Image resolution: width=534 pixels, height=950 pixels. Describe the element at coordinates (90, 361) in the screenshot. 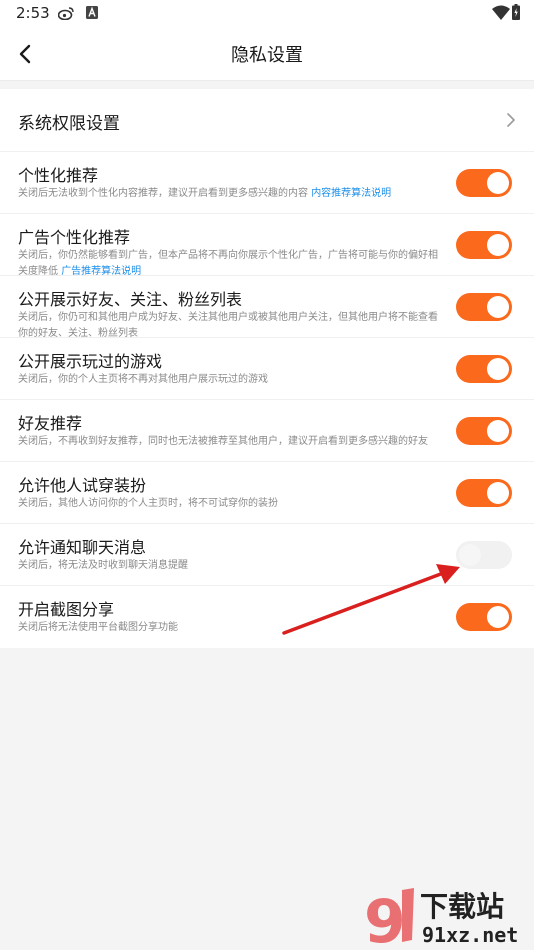

I see `setting-title: 公开展示玩过的游戏` at that location.